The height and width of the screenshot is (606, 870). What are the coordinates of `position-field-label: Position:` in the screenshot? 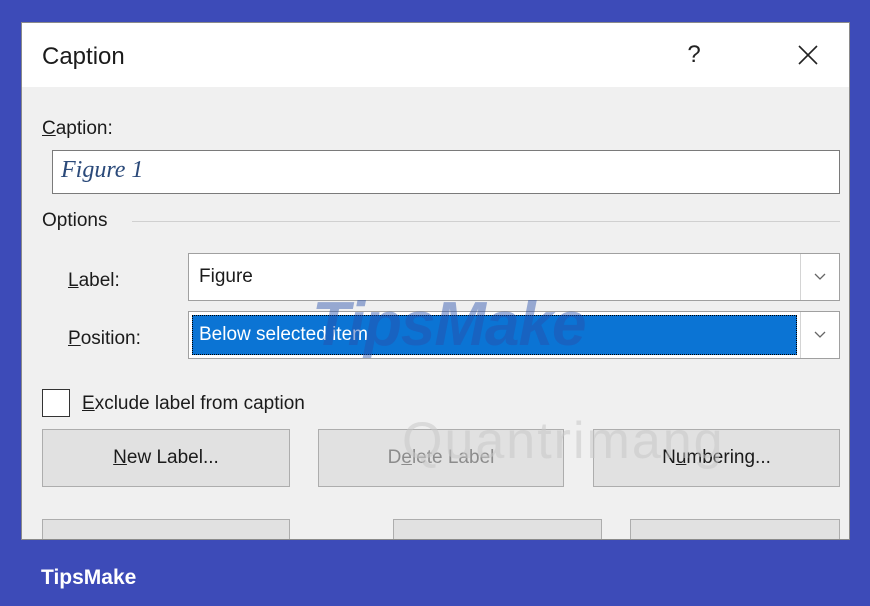 It's located at (104, 338).